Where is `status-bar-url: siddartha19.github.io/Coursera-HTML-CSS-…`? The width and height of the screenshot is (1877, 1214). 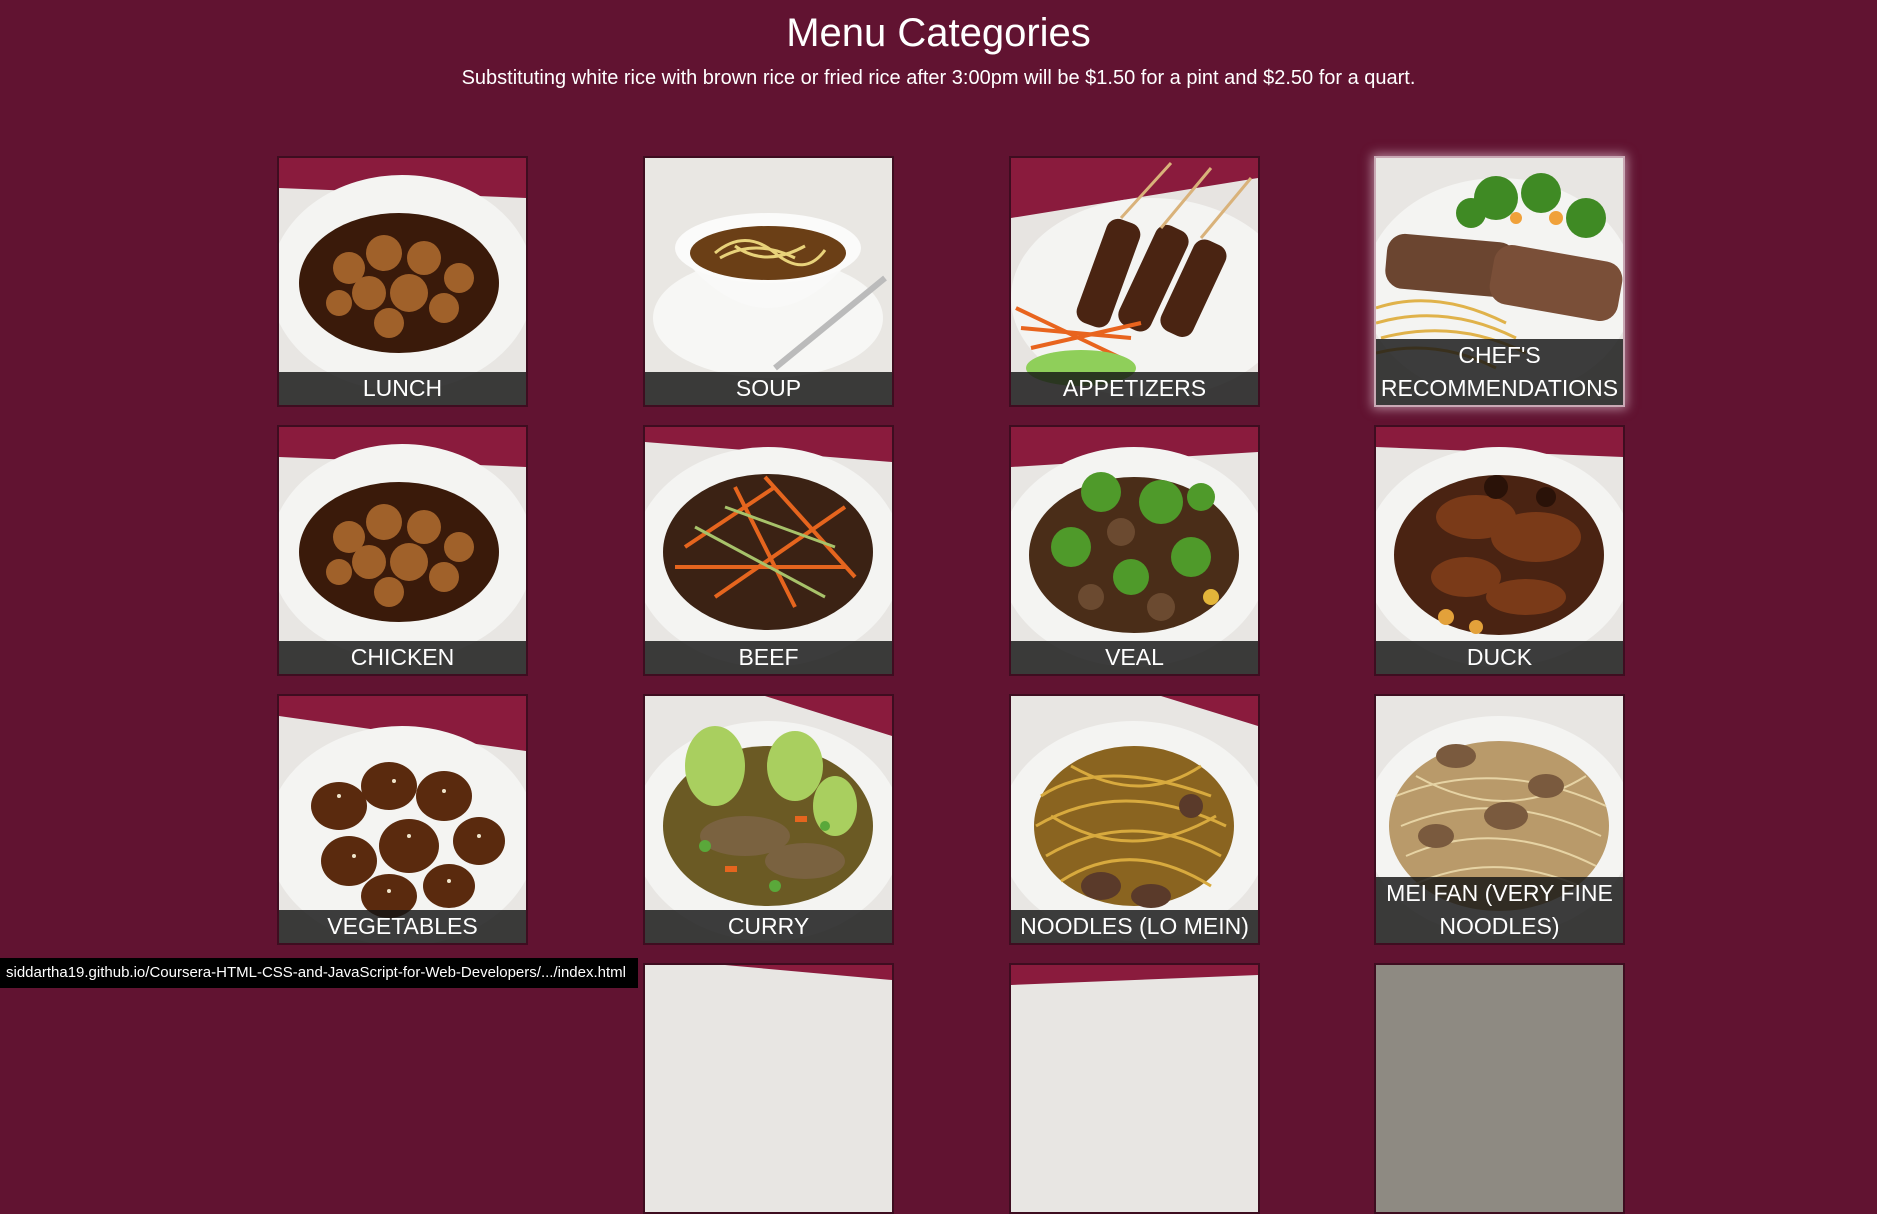 status-bar-url: siddartha19.github.io/Coursera-HTML-CSS-… is located at coordinates (319, 973).